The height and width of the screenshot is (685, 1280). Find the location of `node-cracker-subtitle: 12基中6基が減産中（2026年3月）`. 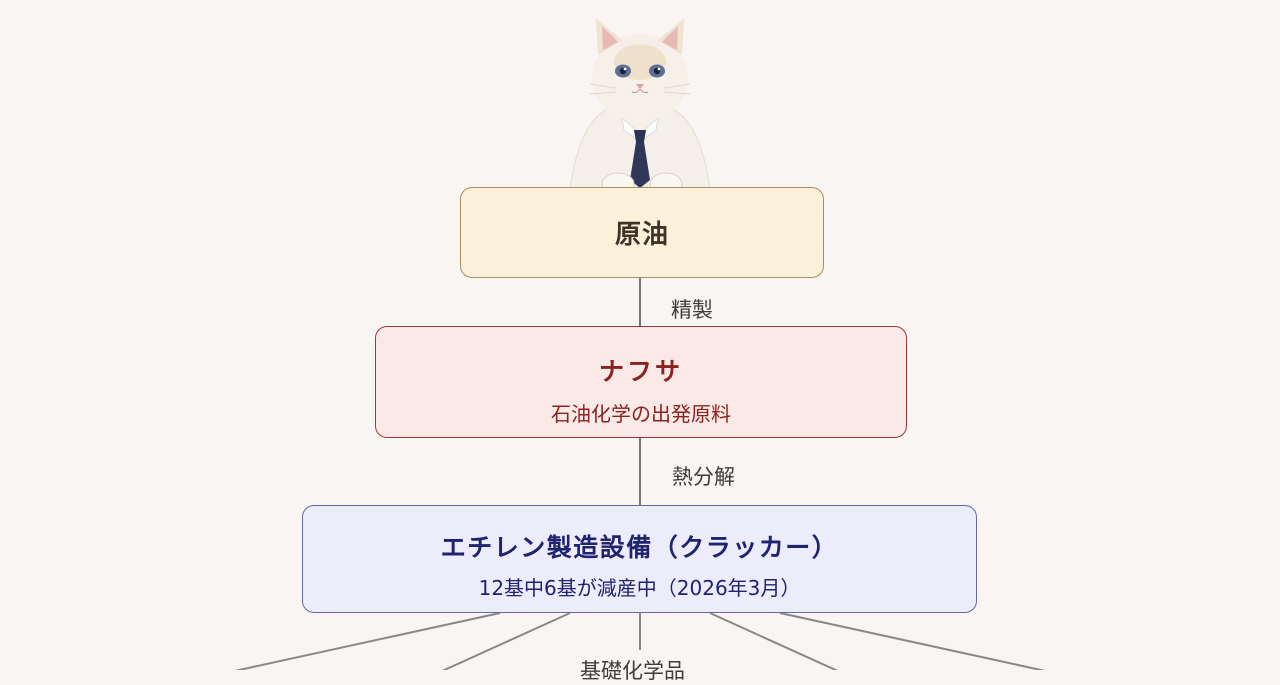

node-cracker-subtitle: 12基中6基が減産中（2026年3月） is located at coordinates (639, 588).